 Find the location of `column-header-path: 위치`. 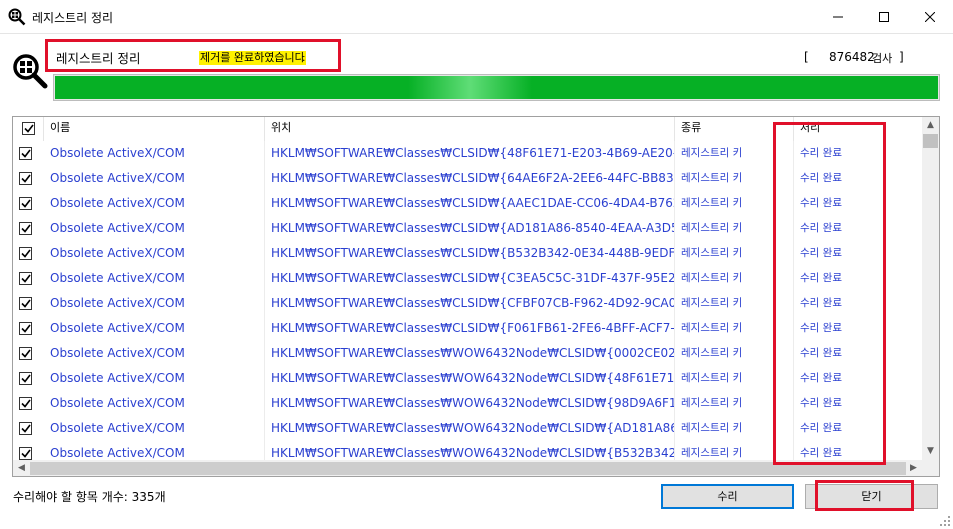

column-header-path: 위치 is located at coordinates (470, 129).